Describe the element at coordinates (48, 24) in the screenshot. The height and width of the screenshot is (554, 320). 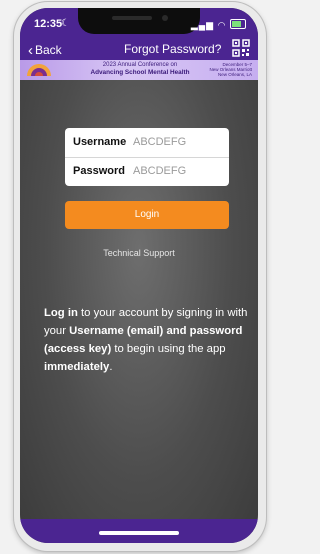
I see `status-time: 12:35` at that location.